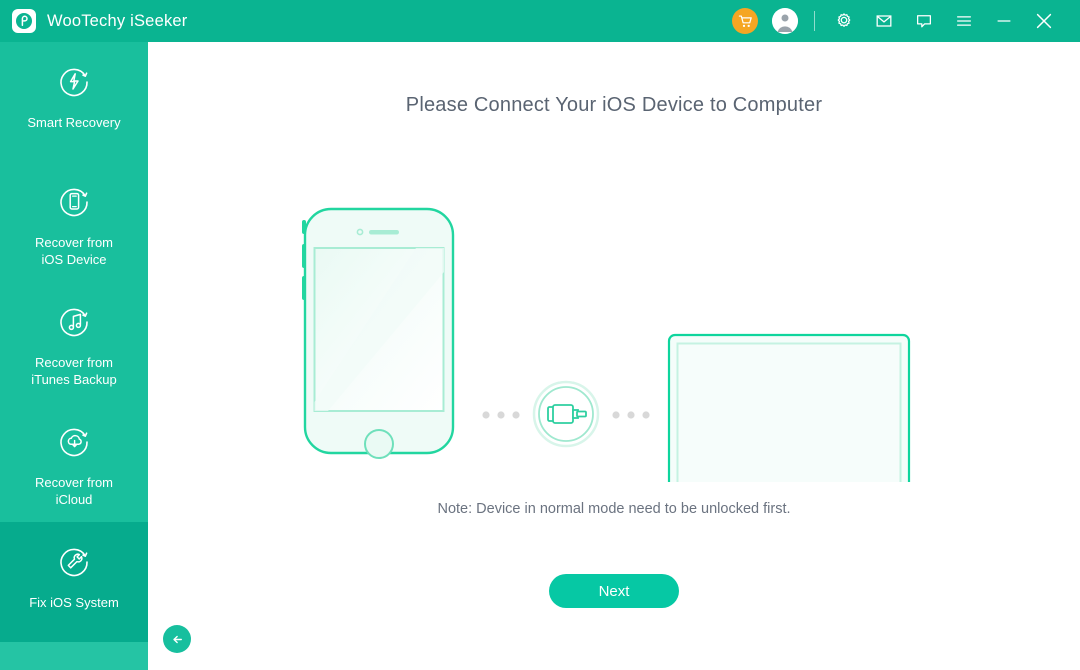 This screenshot has height=670, width=1080. I want to click on menu-button, so click(964, 21).